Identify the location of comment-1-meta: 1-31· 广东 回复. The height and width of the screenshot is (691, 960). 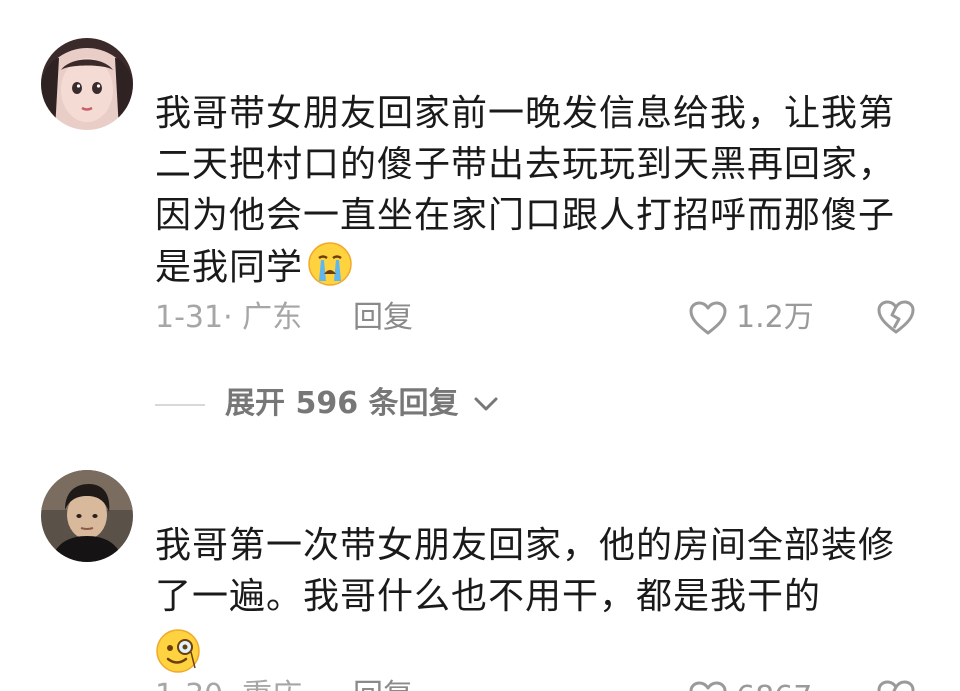
(284, 318).